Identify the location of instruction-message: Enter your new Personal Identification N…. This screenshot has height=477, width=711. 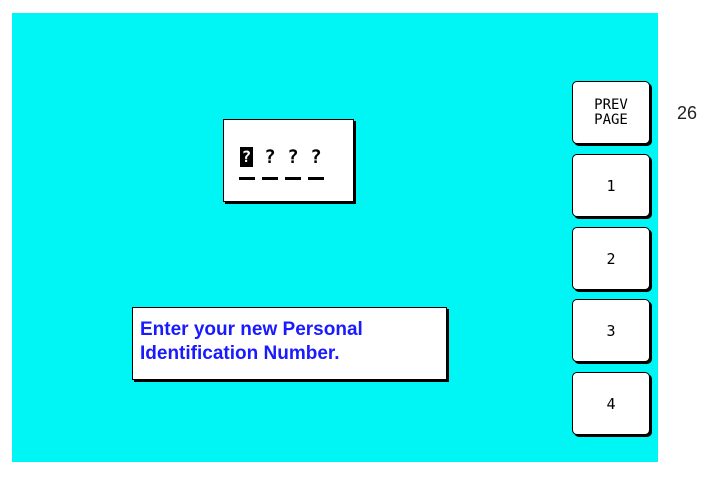
(289, 343).